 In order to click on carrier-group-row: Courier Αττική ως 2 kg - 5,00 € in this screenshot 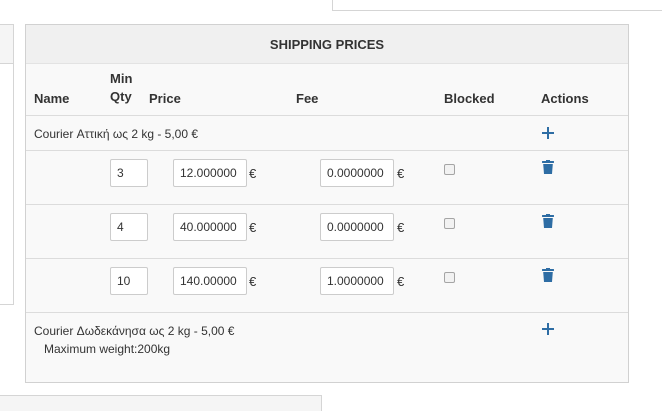, I will do `click(327, 133)`.